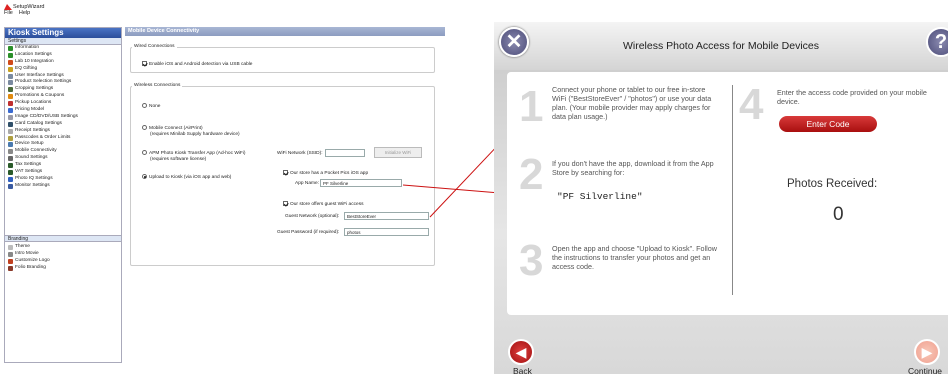 The height and width of the screenshot is (376, 948). Describe the element at coordinates (531, 174) in the screenshot. I see `step-2-number: 2` at that location.